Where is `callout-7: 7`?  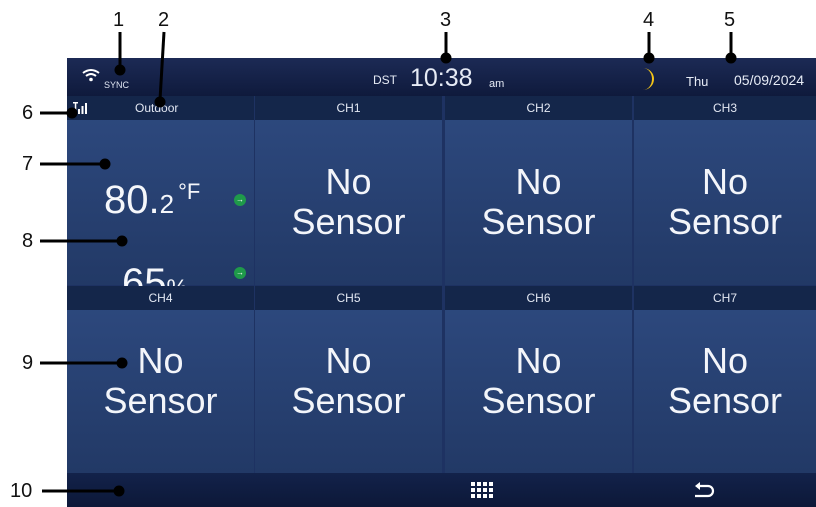
callout-7: 7 is located at coordinates (28, 164).